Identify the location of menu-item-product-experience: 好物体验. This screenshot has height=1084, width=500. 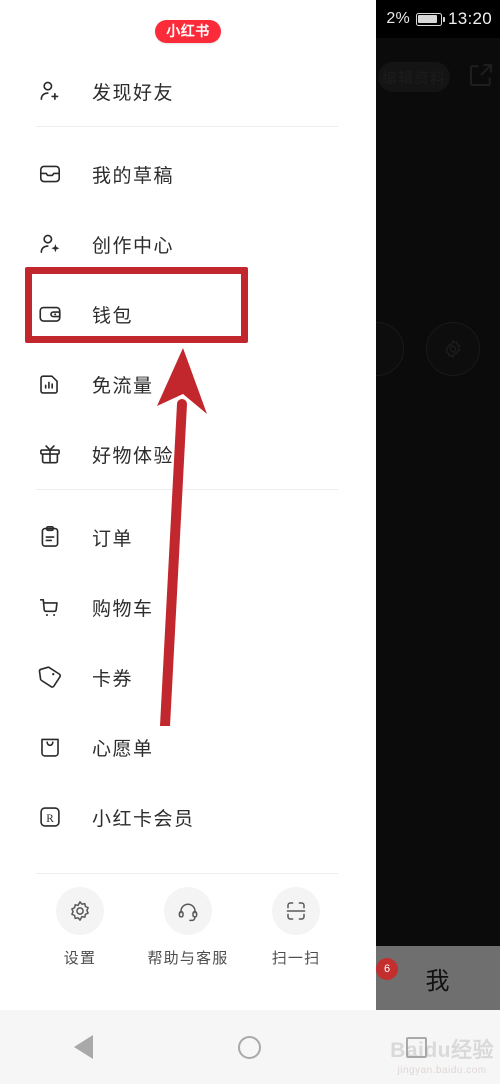
(187, 454).